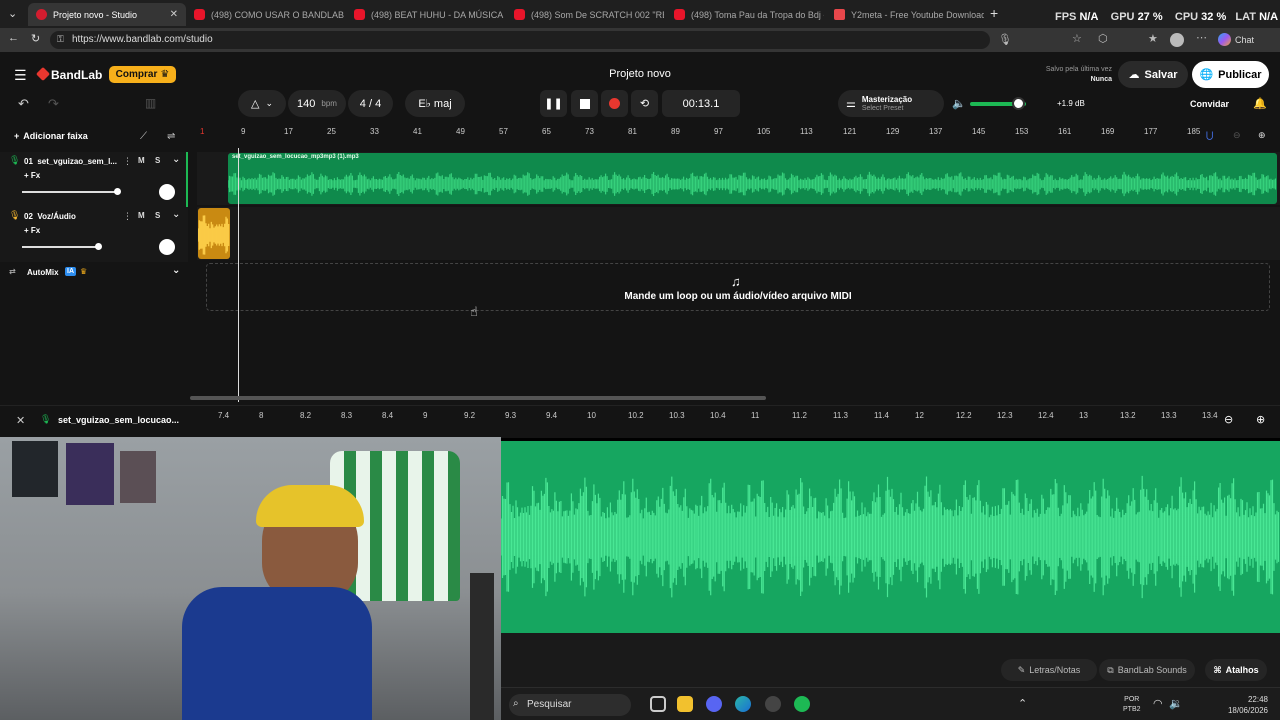 The width and height of the screenshot is (1280, 720). Describe the element at coordinates (685, 704) in the screenshot. I see `file-explorer-icon` at that location.